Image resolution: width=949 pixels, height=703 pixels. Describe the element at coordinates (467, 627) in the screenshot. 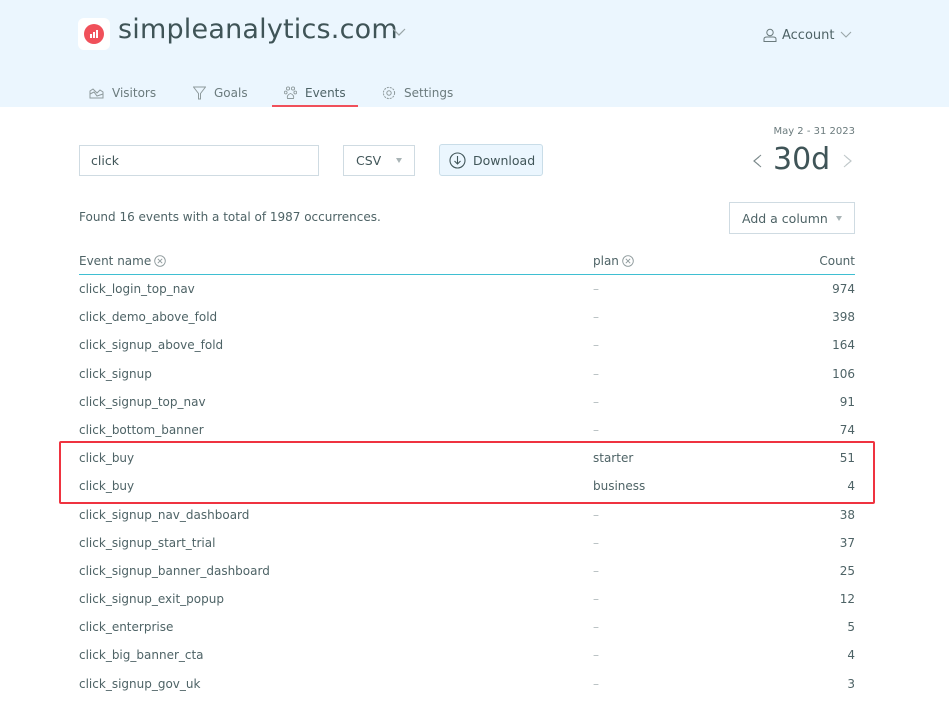

I see `table-row: click_enterprise – 5` at that location.